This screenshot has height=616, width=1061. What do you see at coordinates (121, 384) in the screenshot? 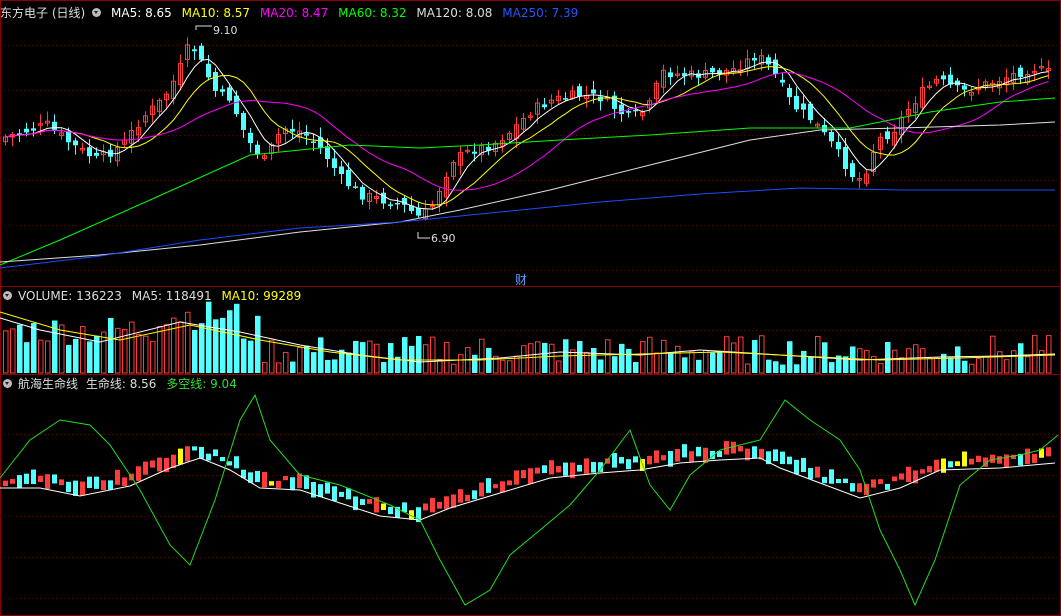
I see `lifeline-label: 生命线: 8.56` at bounding box center [121, 384].